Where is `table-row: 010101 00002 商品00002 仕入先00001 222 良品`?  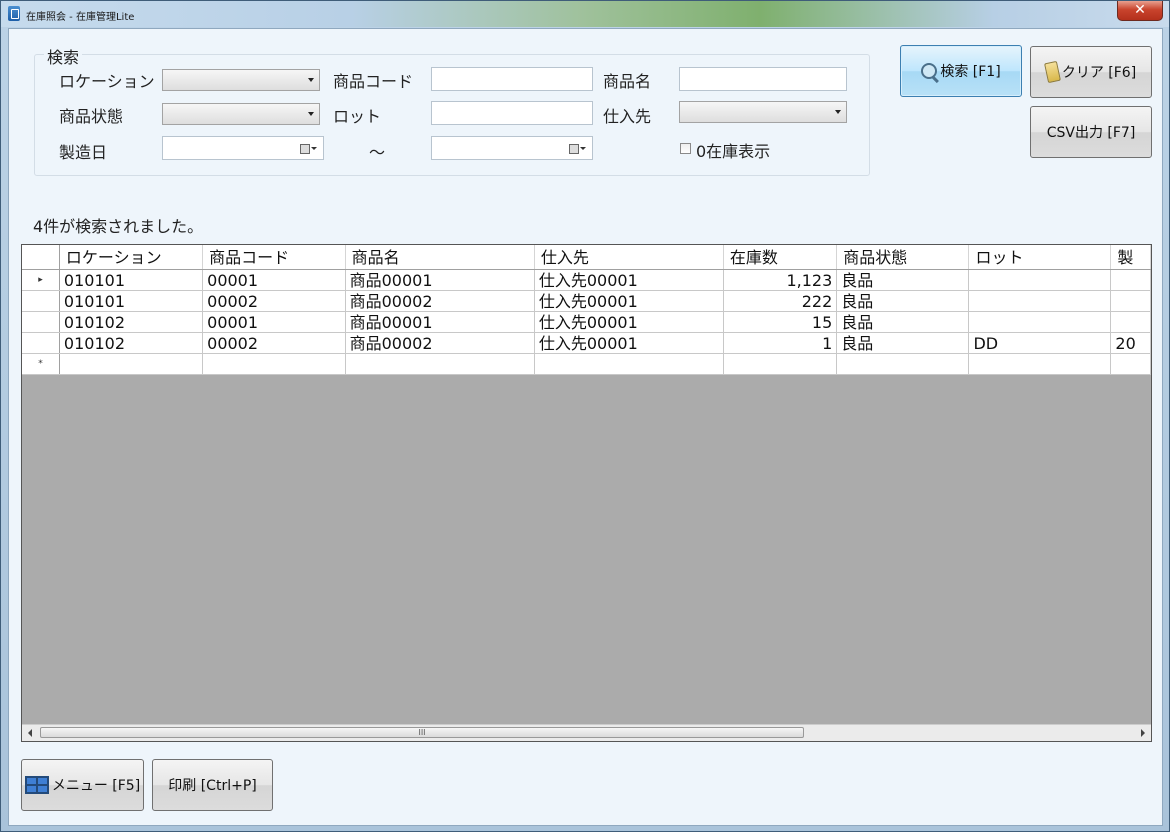
table-row: 010101 00002 商品00002 仕入先00001 222 良品 is located at coordinates (586, 301).